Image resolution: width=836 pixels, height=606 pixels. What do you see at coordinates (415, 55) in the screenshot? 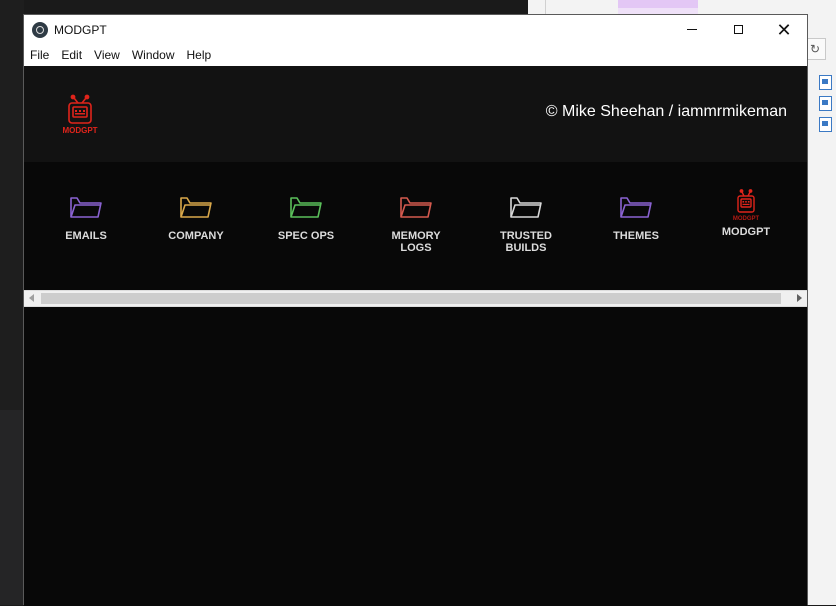
I see `menu-bar: File Edit View Window Help` at bounding box center [415, 55].